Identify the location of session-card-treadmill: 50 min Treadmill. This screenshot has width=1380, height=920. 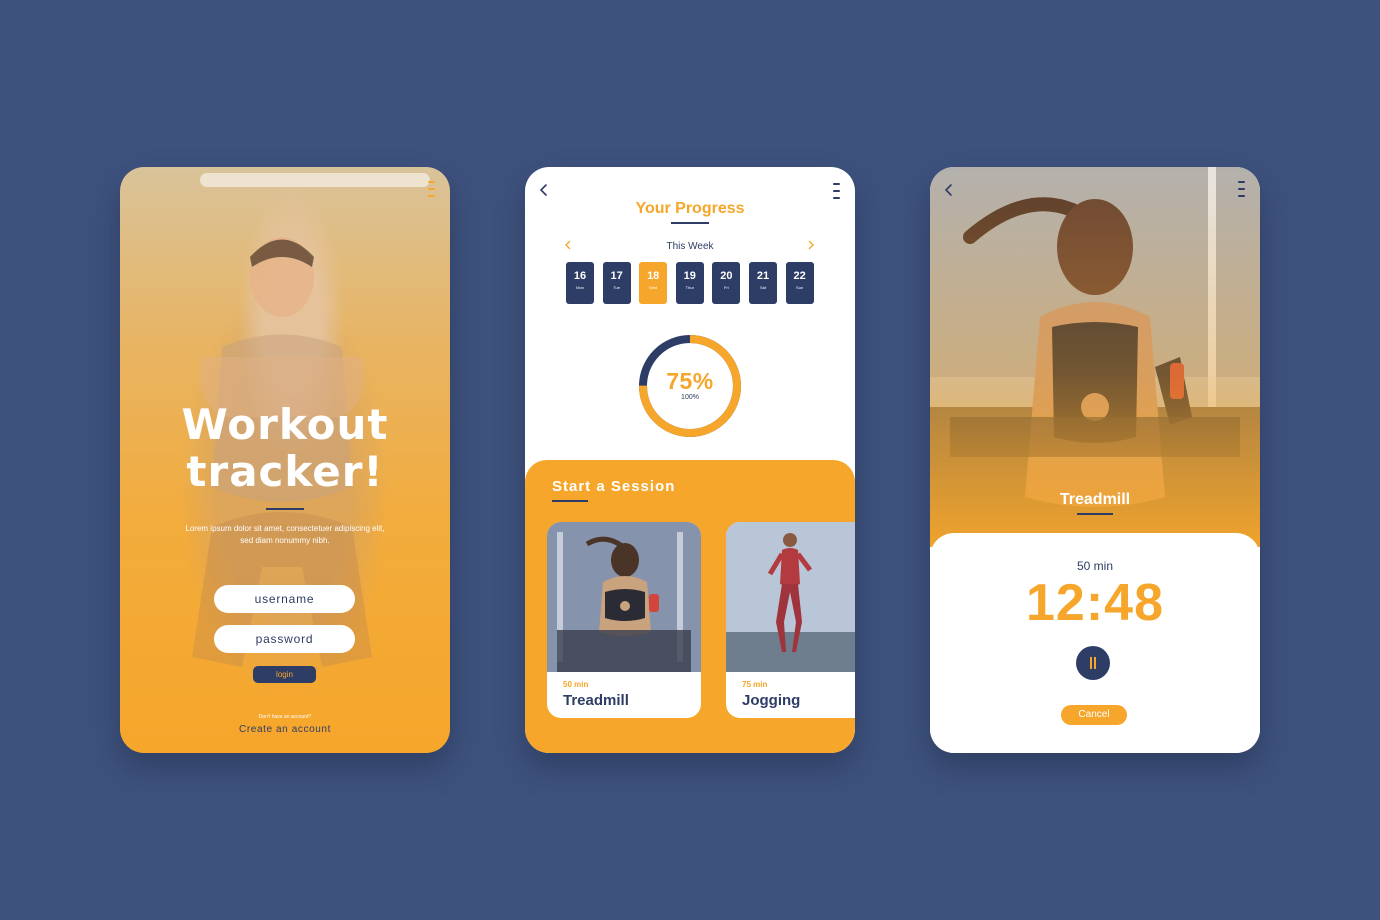
(624, 620).